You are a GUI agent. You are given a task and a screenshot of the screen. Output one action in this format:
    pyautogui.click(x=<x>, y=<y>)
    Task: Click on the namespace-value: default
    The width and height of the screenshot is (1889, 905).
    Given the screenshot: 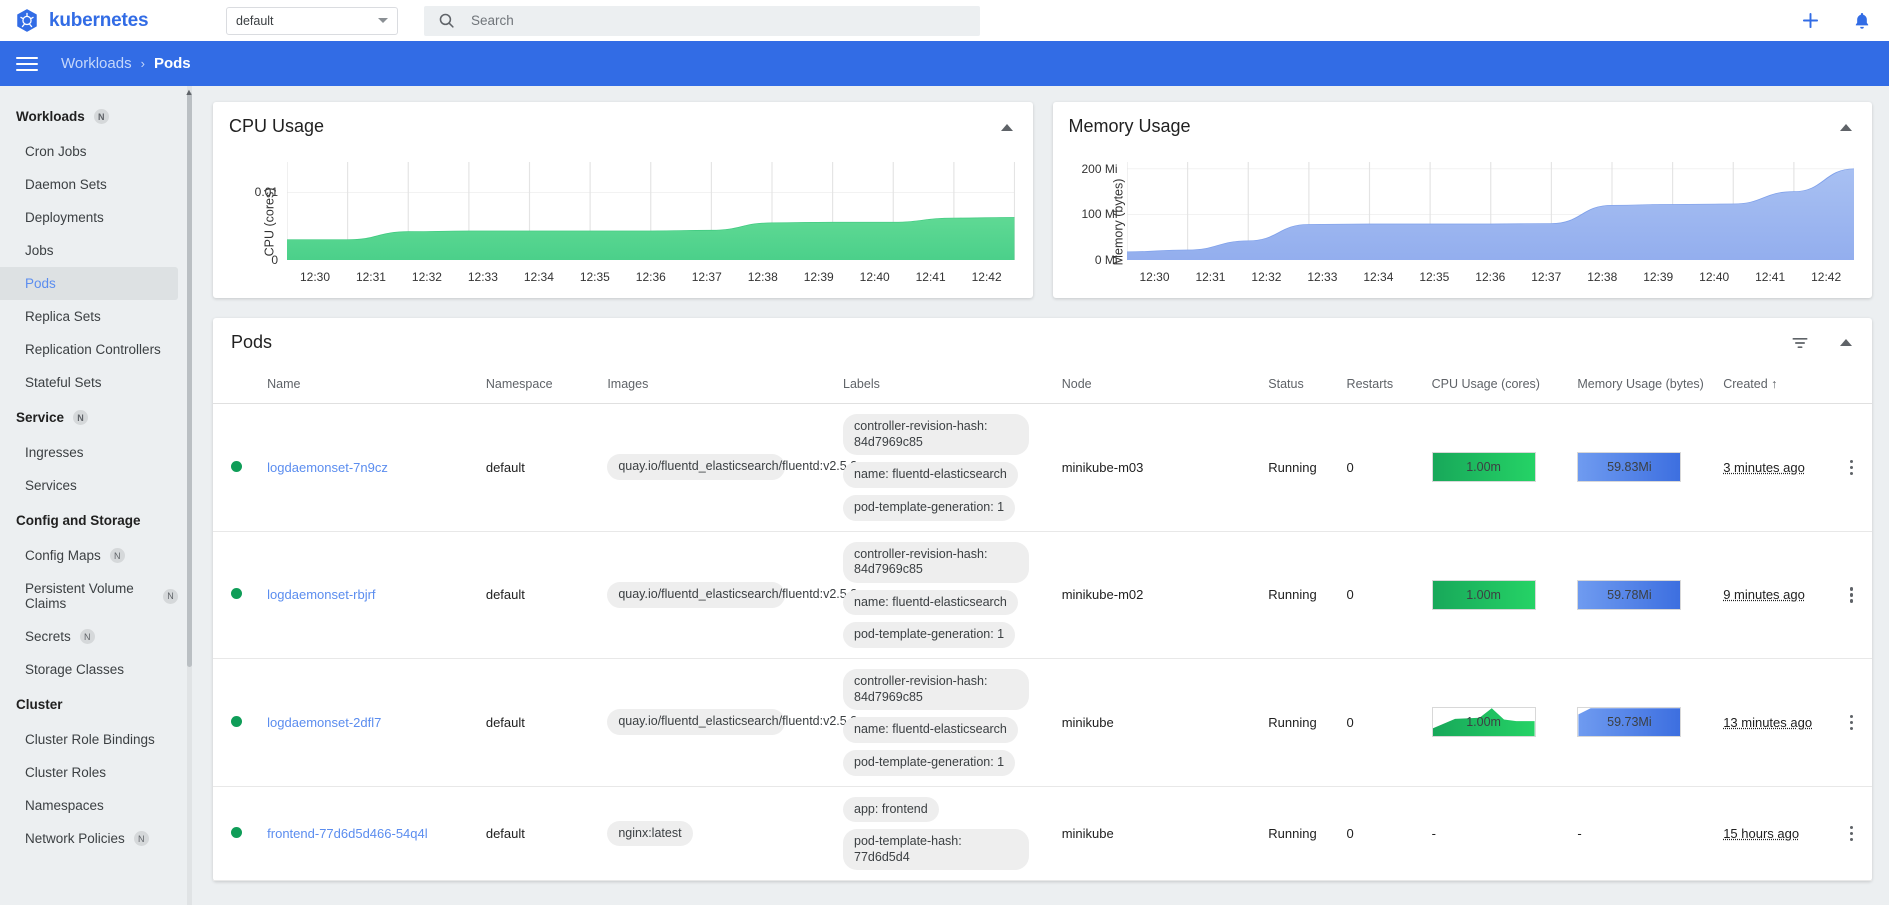 What is the action you would take?
    pyautogui.click(x=505, y=833)
    